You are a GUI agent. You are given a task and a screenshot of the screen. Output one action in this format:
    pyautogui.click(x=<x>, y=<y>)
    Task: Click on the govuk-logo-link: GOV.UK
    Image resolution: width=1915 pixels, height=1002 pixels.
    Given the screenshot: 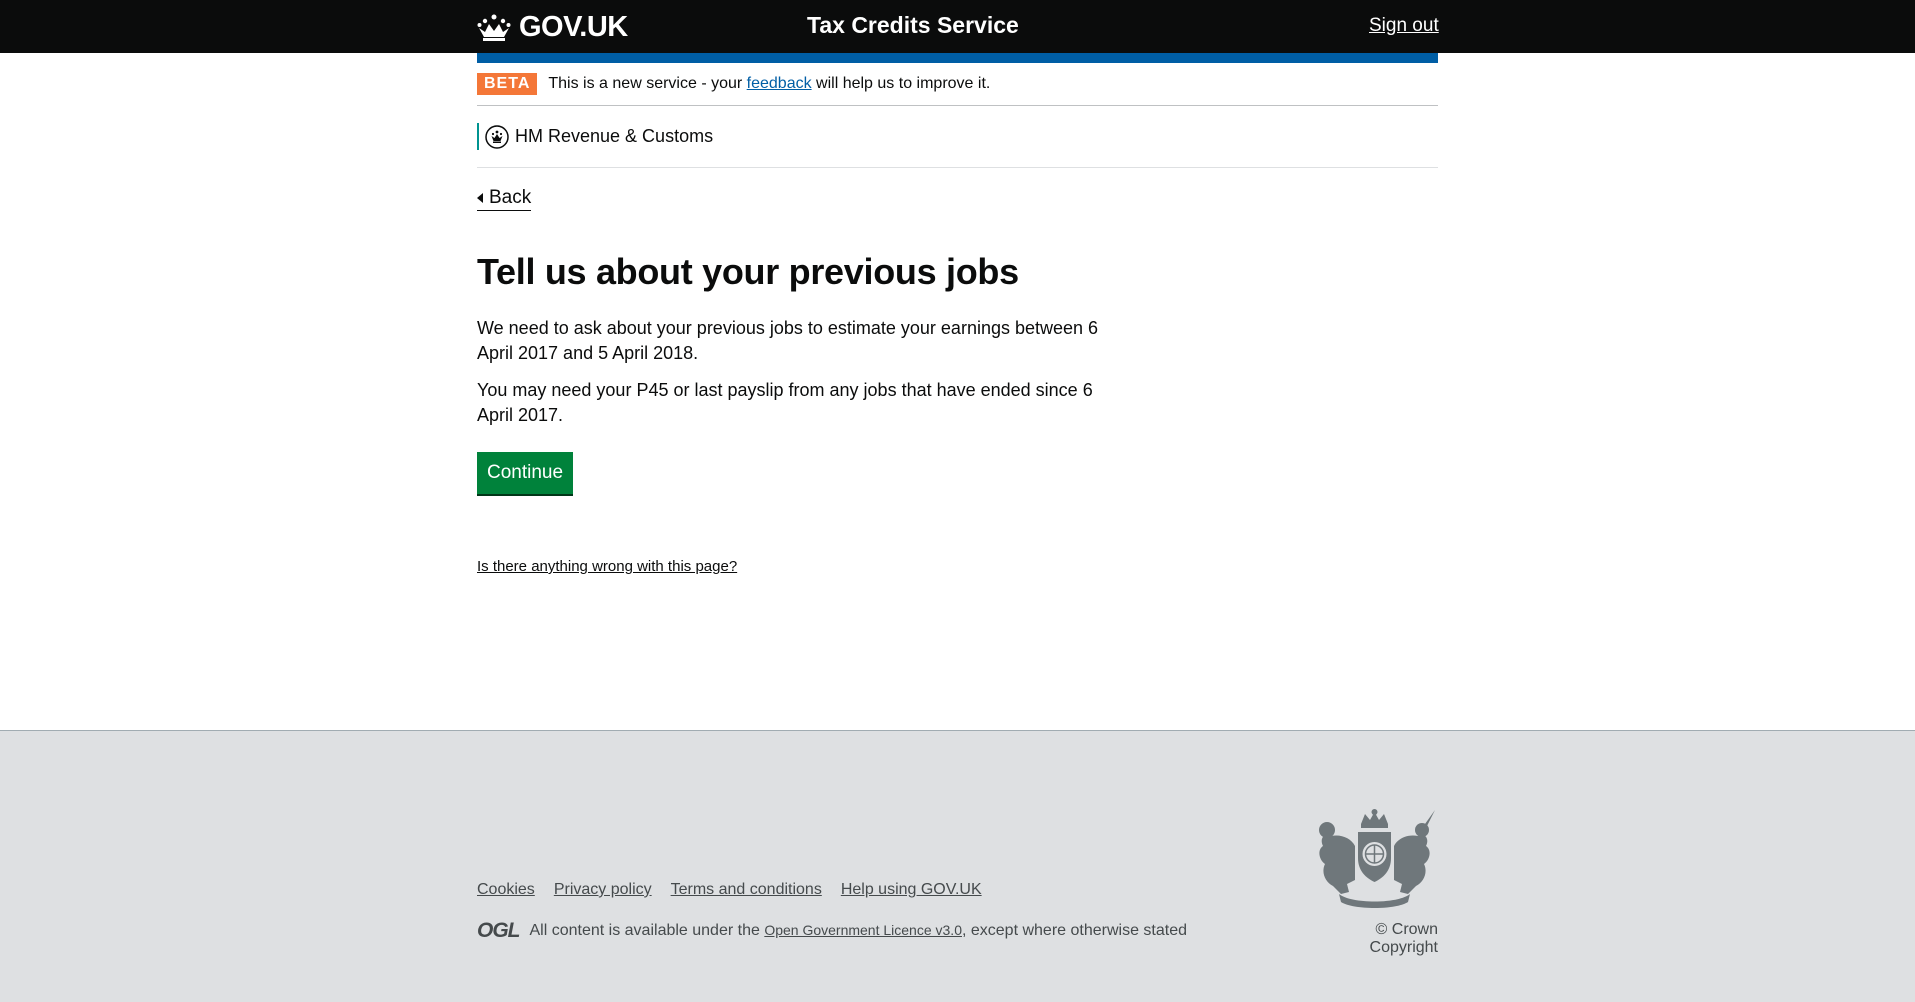 What is the action you would take?
    pyautogui.click(x=552, y=27)
    